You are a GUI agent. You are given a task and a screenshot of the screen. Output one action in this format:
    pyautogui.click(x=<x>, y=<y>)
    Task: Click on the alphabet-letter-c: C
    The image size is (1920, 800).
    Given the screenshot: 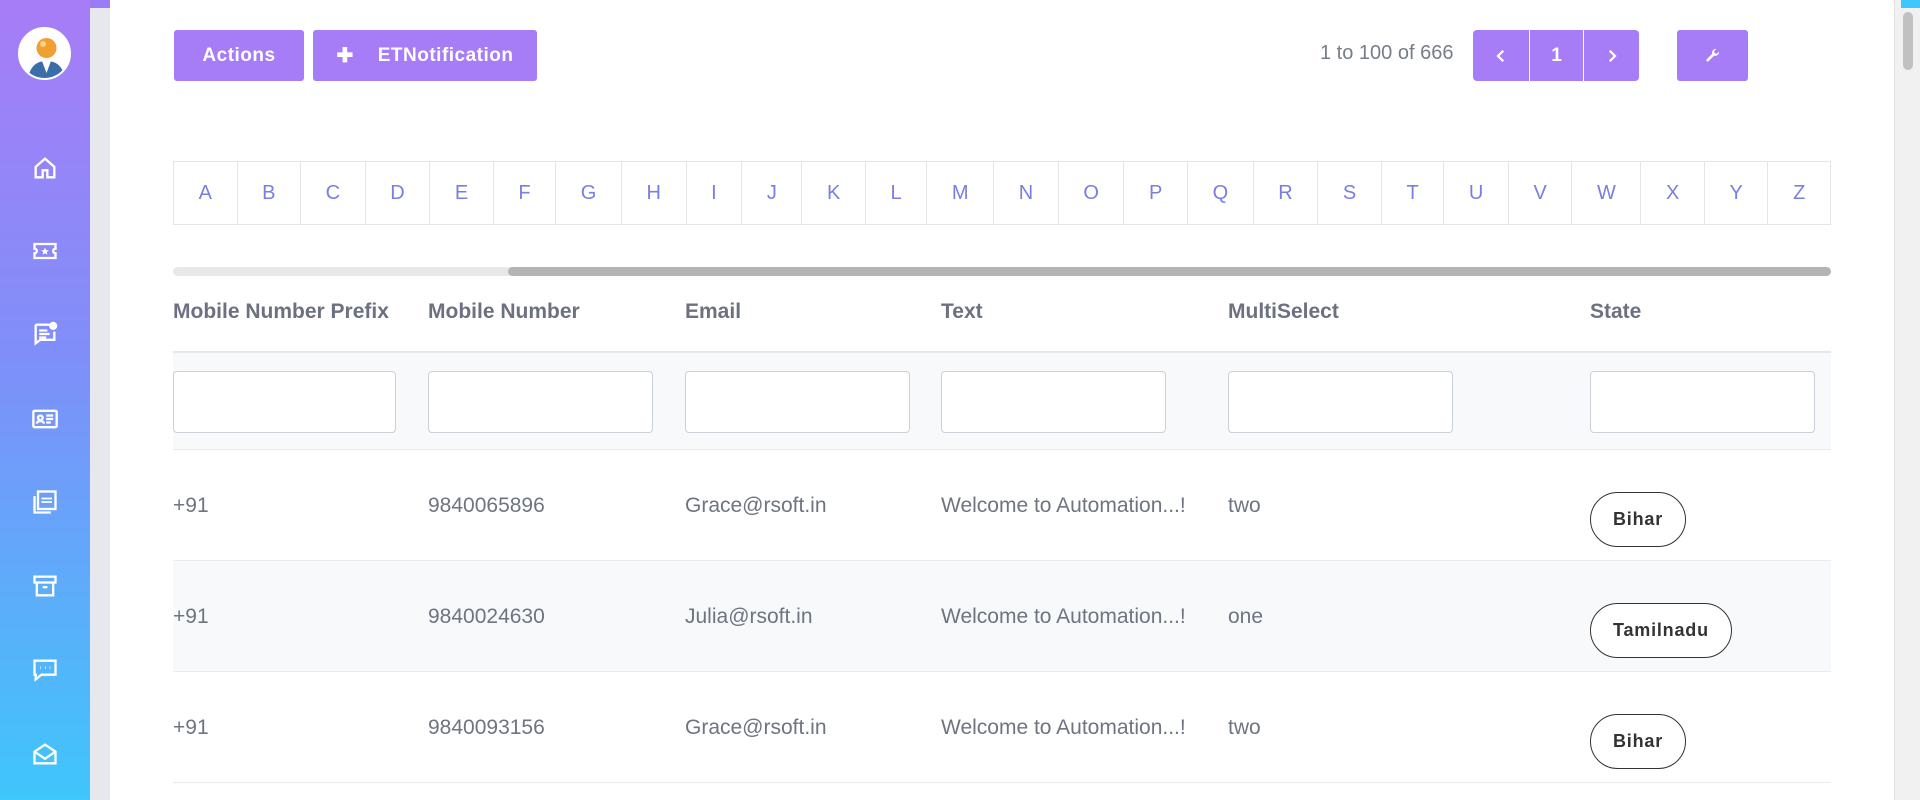 What is the action you would take?
    pyautogui.click(x=333, y=193)
    